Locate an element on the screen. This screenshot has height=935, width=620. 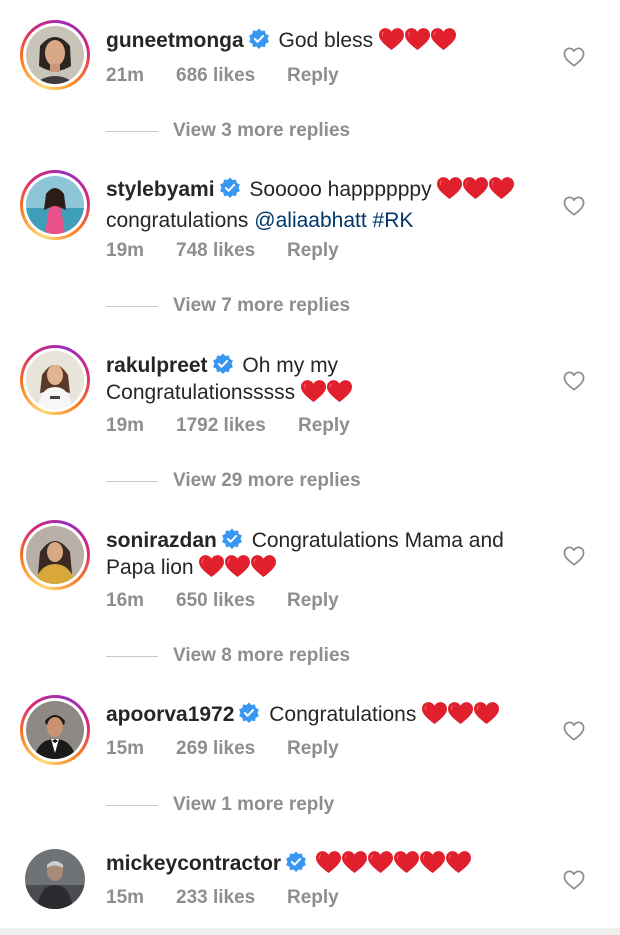
mention-link: @aliaabhatt is located at coordinates (310, 220).